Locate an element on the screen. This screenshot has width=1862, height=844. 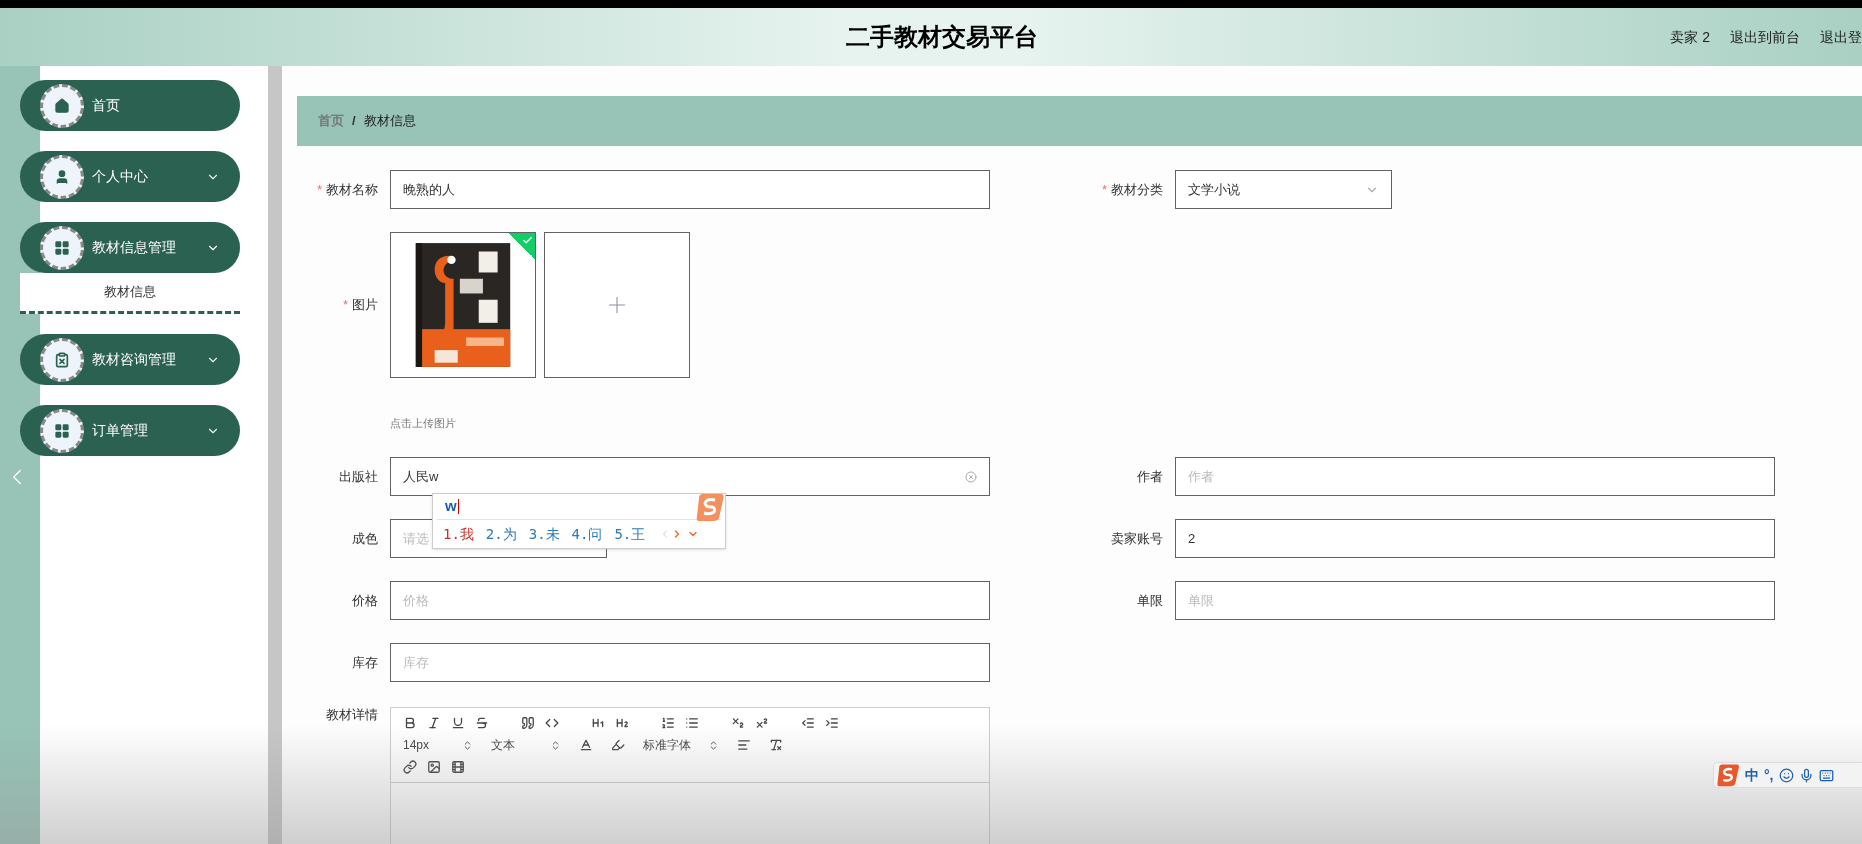
ime-candidate: 3.未 is located at coordinates (544, 534).